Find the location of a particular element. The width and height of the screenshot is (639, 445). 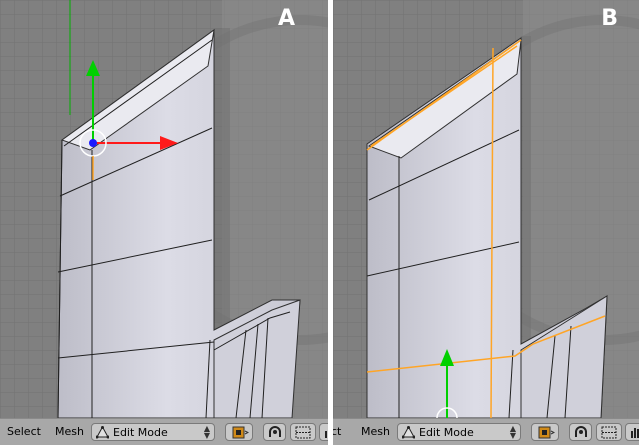

viewport-header-b: ct Mesh Edit Mode ▲ ▼ is located at coordinates (486, 431).